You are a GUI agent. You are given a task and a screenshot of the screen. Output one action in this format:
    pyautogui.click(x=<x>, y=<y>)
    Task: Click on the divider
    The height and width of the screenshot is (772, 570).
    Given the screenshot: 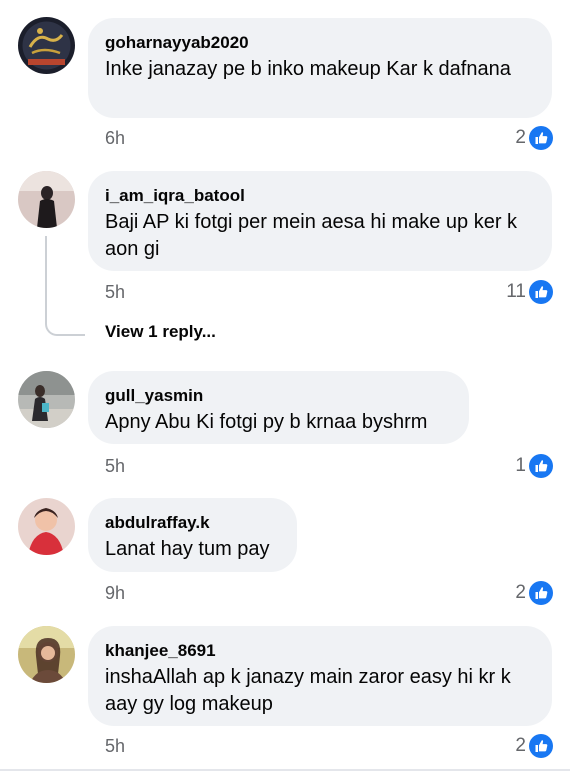 What is the action you would take?
    pyautogui.click(x=285, y=770)
    